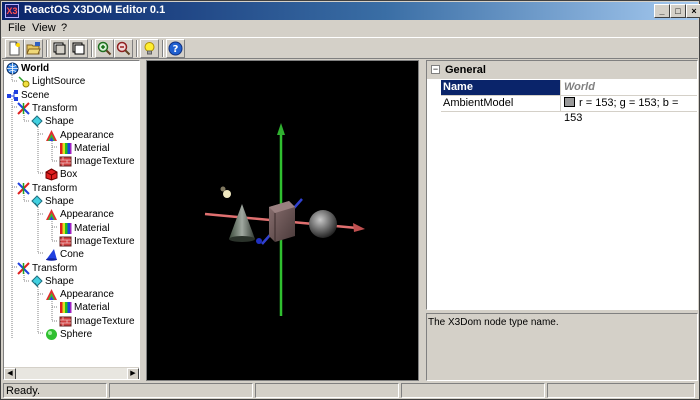 Image resolution: width=700 pixels, height=400 pixels. What do you see at coordinates (242, 221) in the screenshot?
I see `cone-shape` at bounding box center [242, 221].